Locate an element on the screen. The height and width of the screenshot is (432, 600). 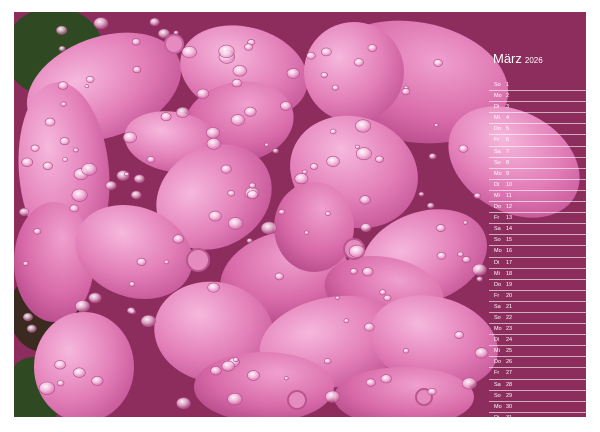
day-number: 1 is located at coordinates (508, 85).